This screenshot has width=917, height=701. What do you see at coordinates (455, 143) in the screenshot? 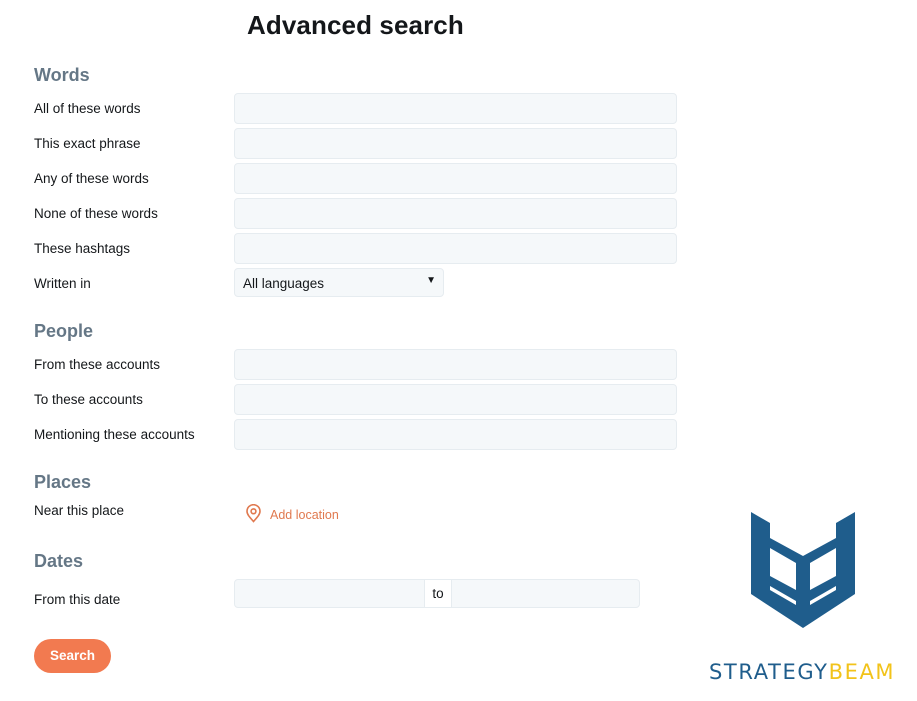
I see `exact-phrase-input` at bounding box center [455, 143].